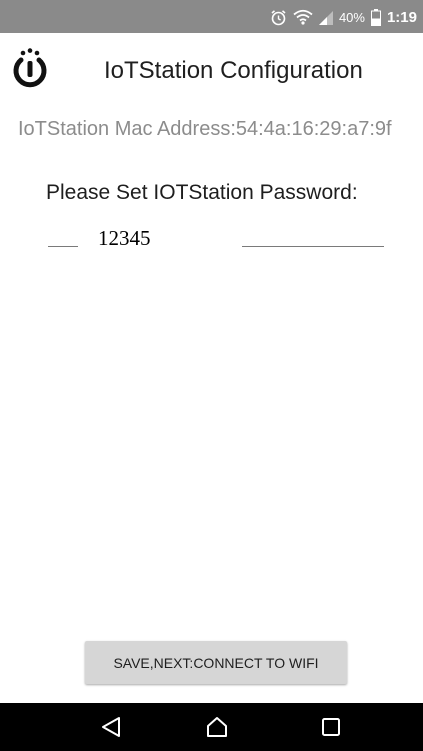  What do you see at coordinates (111, 727) in the screenshot?
I see `back-triangle-icon` at bounding box center [111, 727].